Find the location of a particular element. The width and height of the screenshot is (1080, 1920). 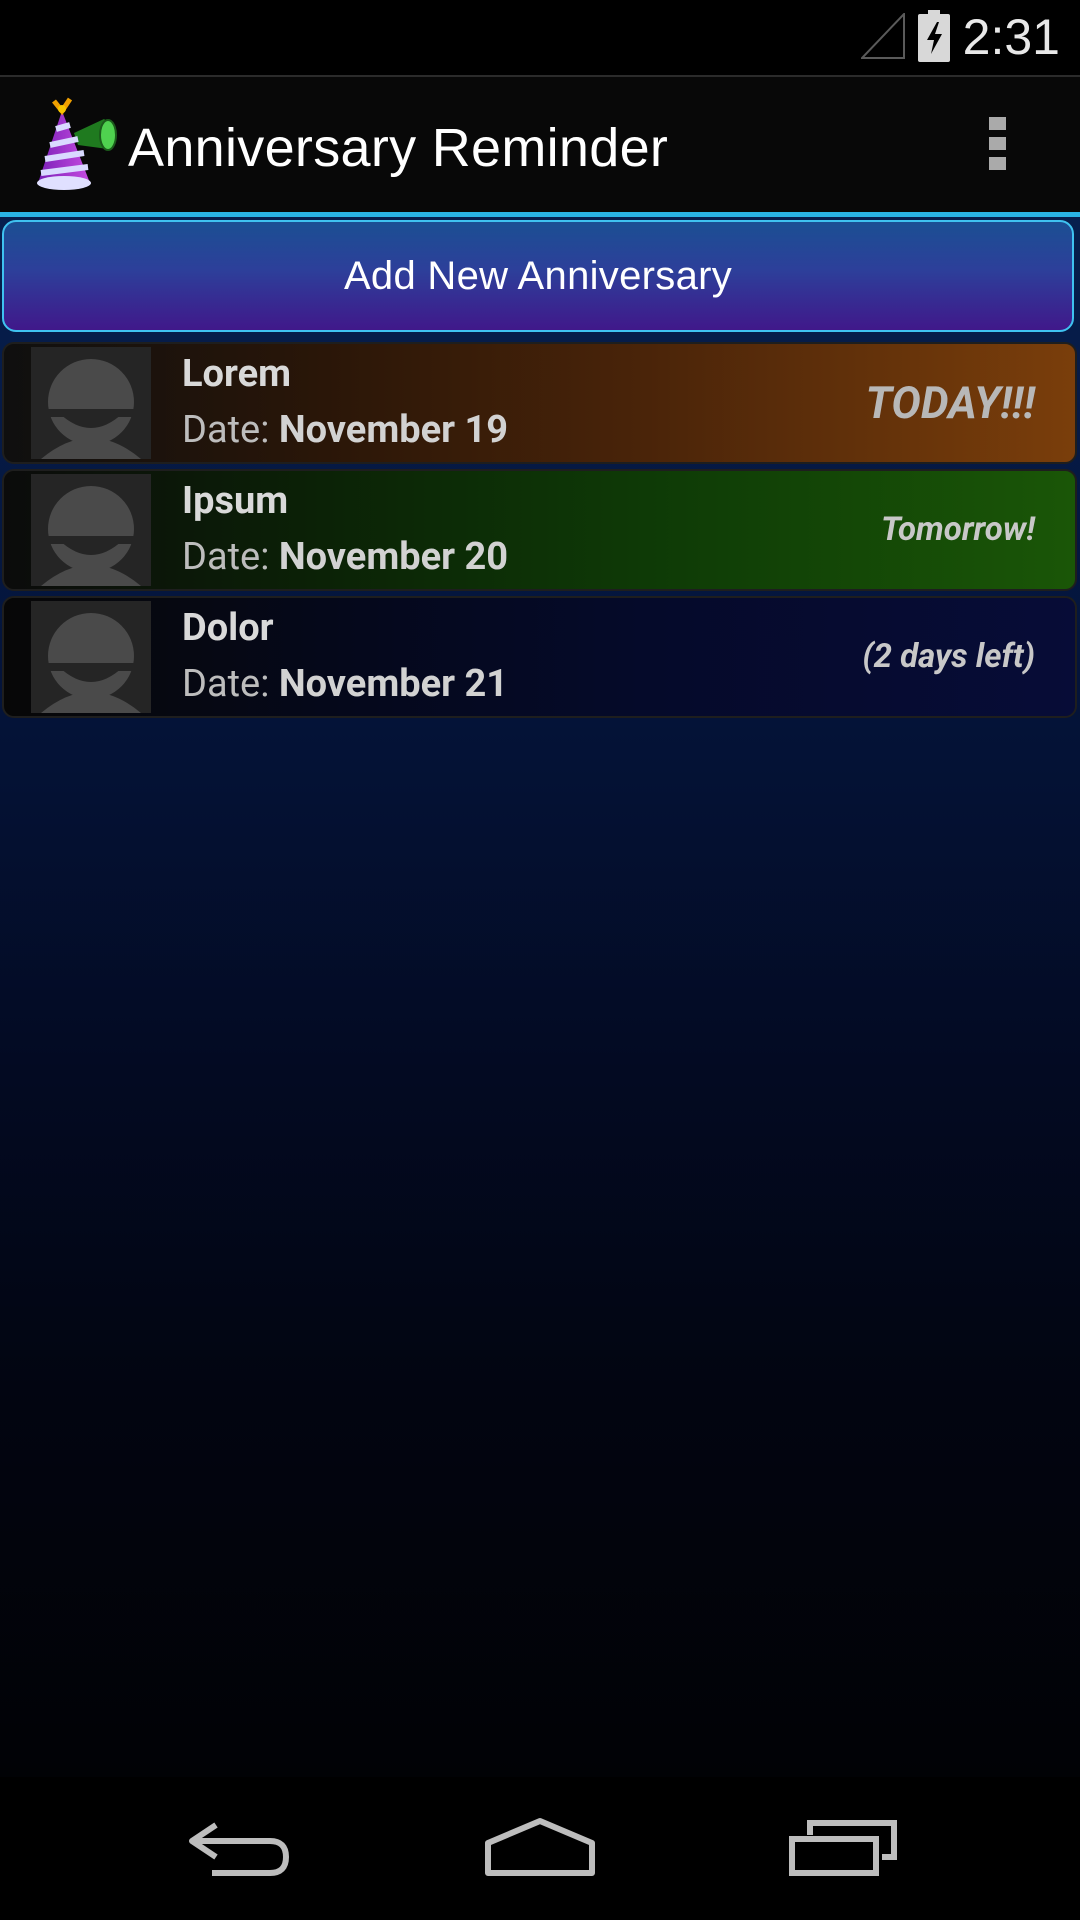

anniversary-name: Lorem is located at coordinates (237, 374).